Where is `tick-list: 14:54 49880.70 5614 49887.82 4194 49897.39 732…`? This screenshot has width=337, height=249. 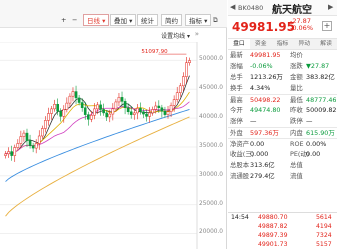
tick-list: 14:54 49880.70 5614 49887.82 4194 49897.39 732… is located at coordinates (282, 230).